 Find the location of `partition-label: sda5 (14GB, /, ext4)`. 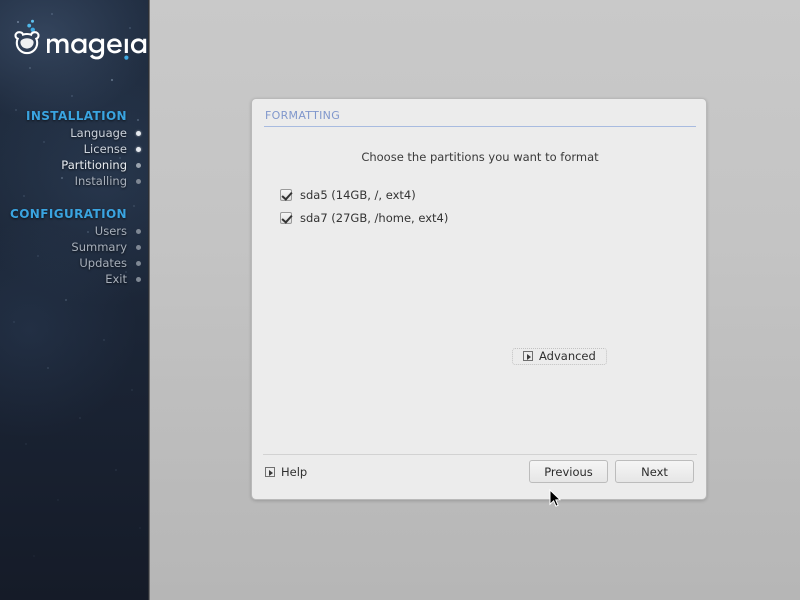

partition-label: sda5 (14GB, /, ext4) is located at coordinates (358, 194).